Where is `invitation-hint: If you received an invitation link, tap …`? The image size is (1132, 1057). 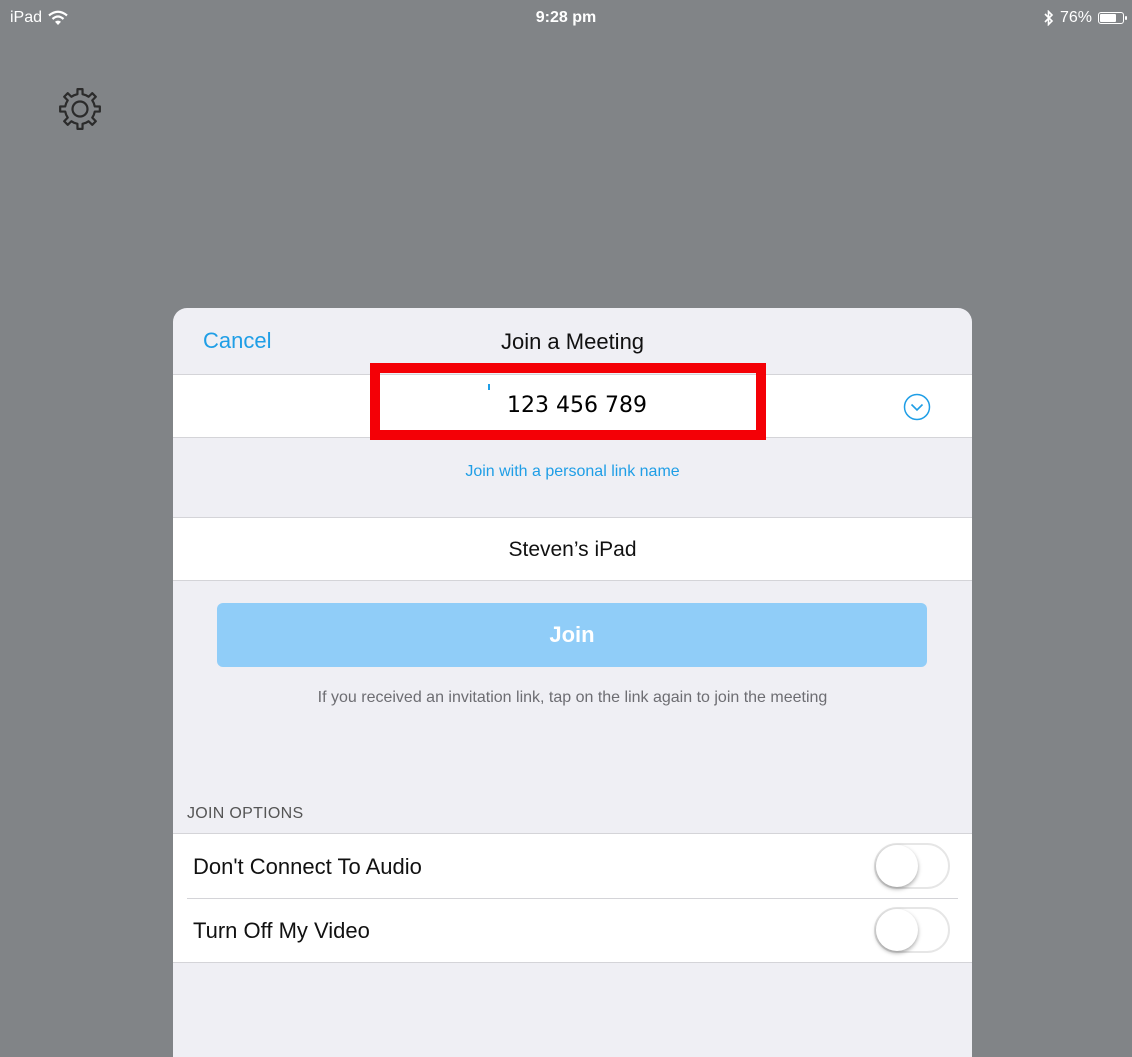 invitation-hint: If you received an invitation link, tap … is located at coordinates (572, 697).